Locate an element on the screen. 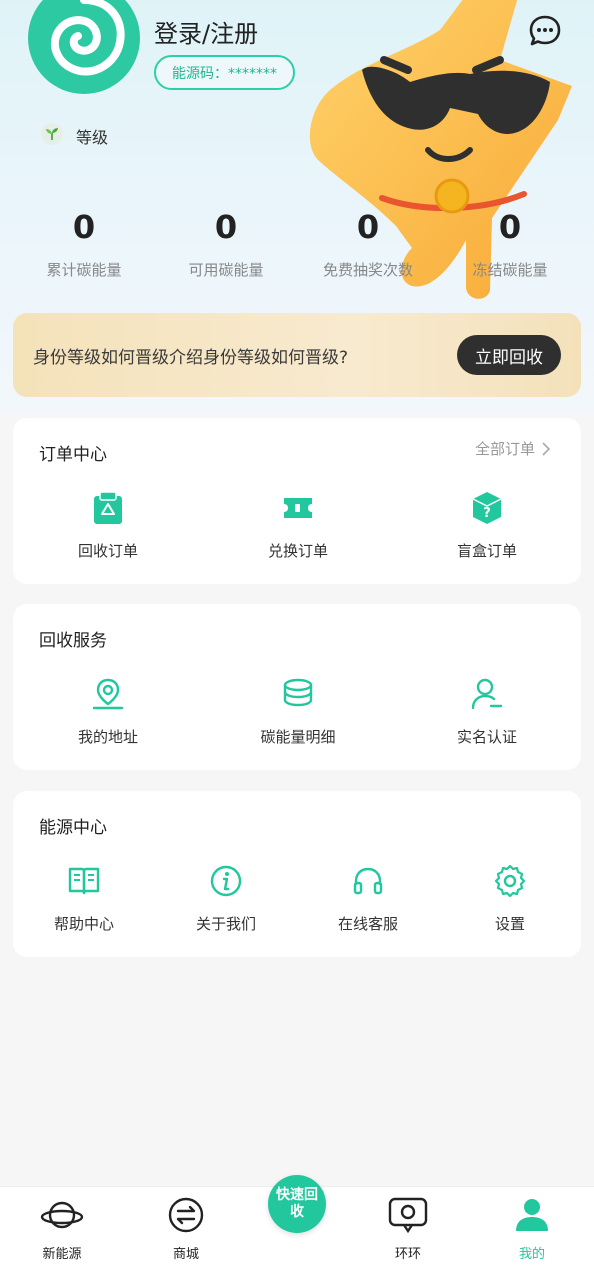  tab-label: 商城 is located at coordinates (185, 1254).